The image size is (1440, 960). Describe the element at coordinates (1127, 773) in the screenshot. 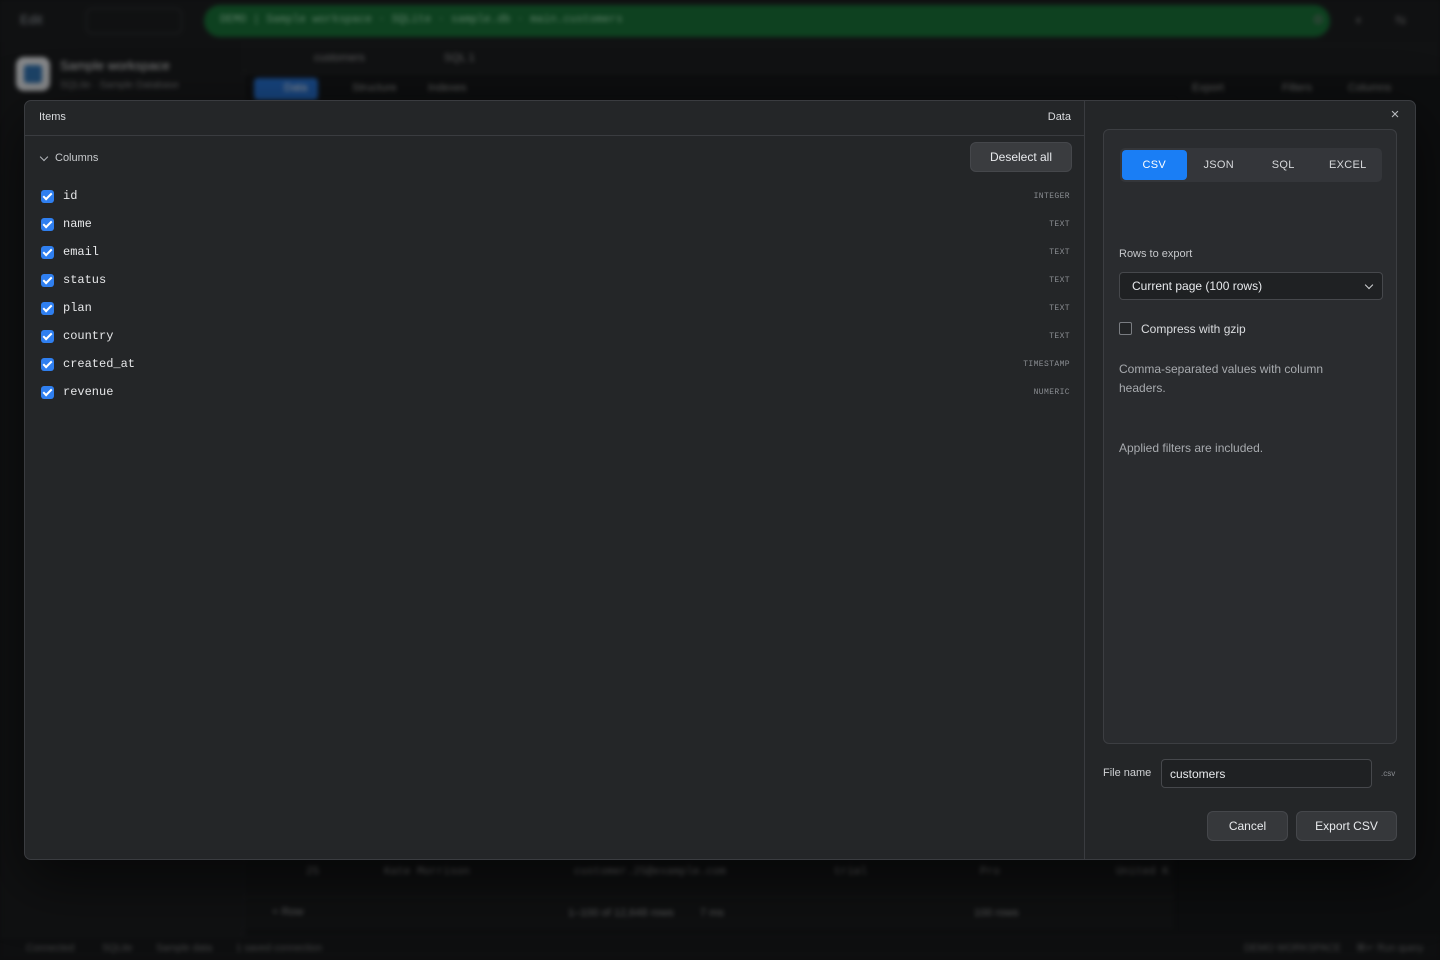

I see `file-name-label: File name` at that location.